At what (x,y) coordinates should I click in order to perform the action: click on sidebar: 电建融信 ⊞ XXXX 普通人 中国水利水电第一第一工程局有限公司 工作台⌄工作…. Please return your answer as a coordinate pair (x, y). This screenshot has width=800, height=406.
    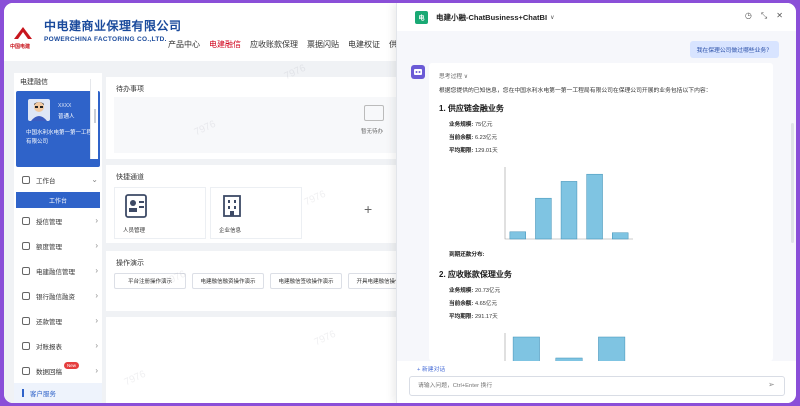
    Looking at the image, I should click on (58, 238).